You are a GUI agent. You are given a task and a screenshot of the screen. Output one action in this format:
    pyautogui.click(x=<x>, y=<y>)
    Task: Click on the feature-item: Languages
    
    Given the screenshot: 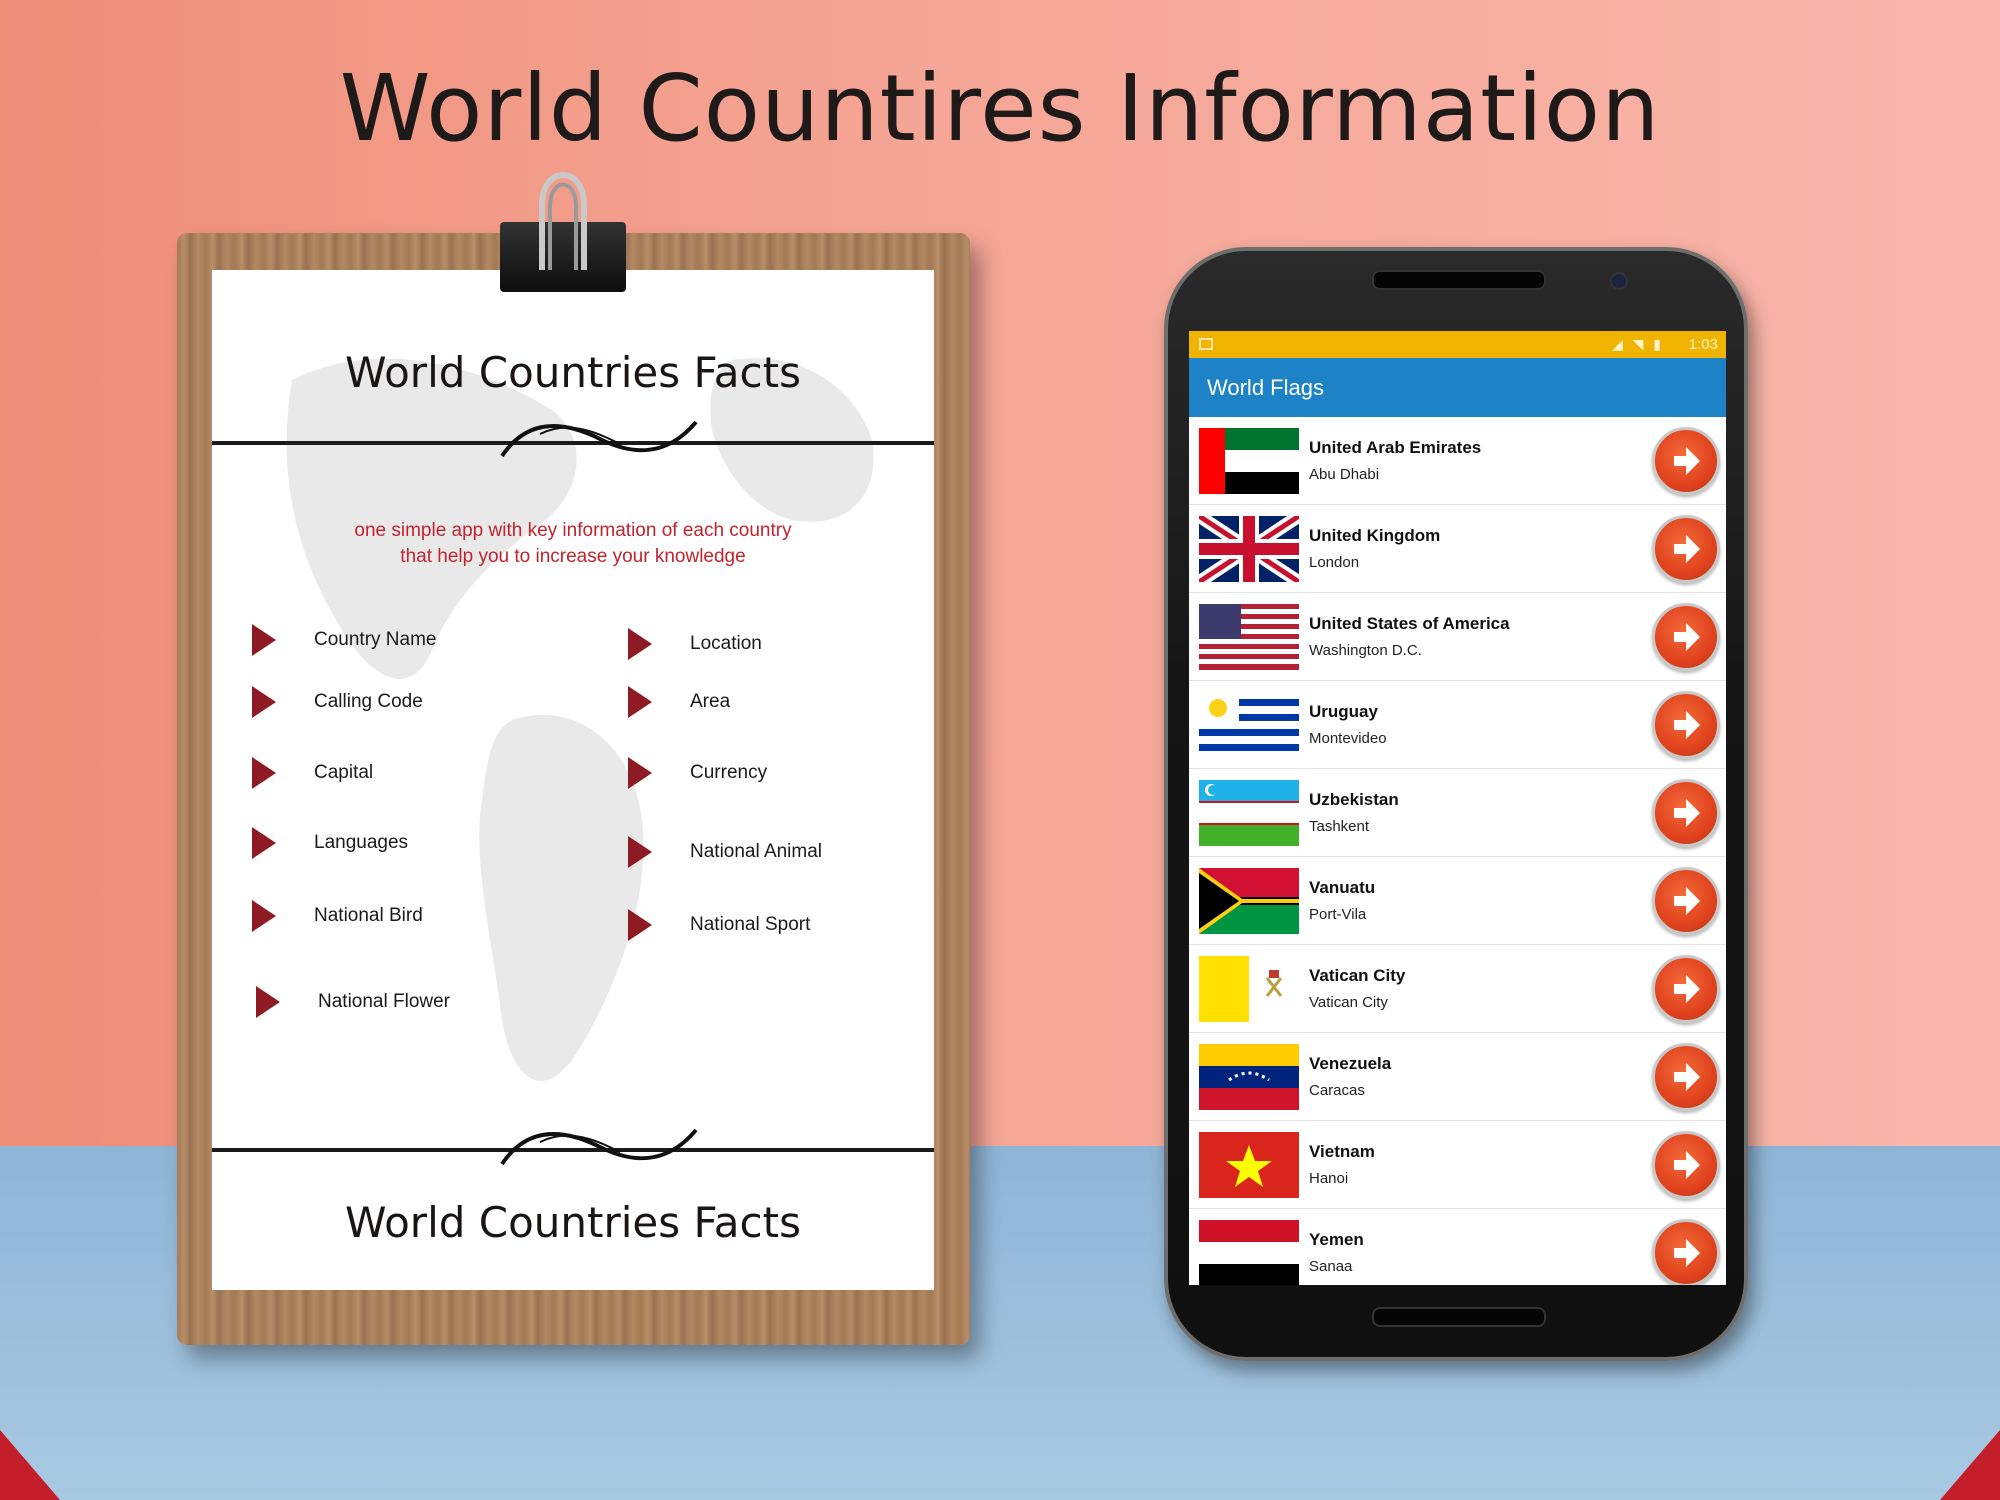 What is the action you would take?
    pyautogui.click(x=330, y=843)
    